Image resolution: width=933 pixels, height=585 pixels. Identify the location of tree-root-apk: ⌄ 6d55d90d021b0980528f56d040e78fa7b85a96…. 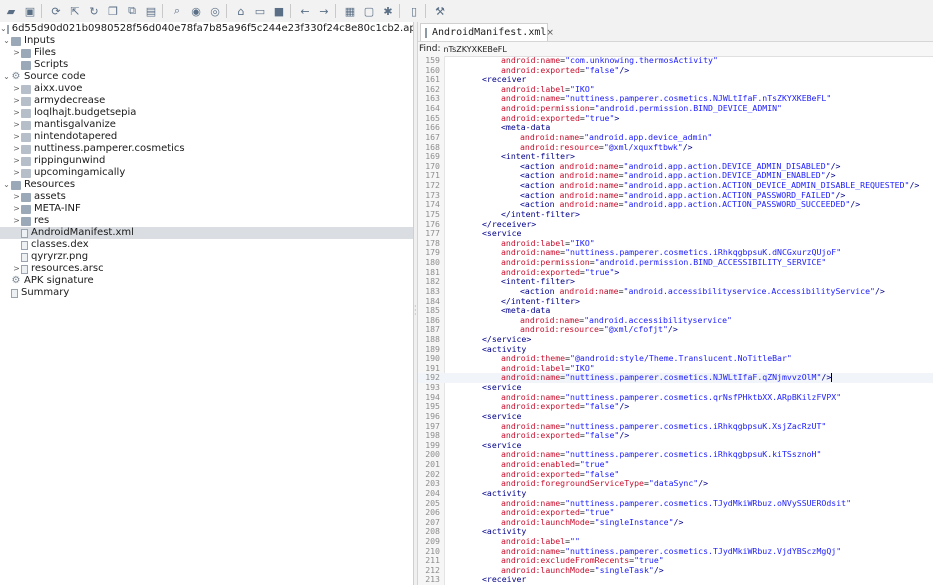
(206, 29).